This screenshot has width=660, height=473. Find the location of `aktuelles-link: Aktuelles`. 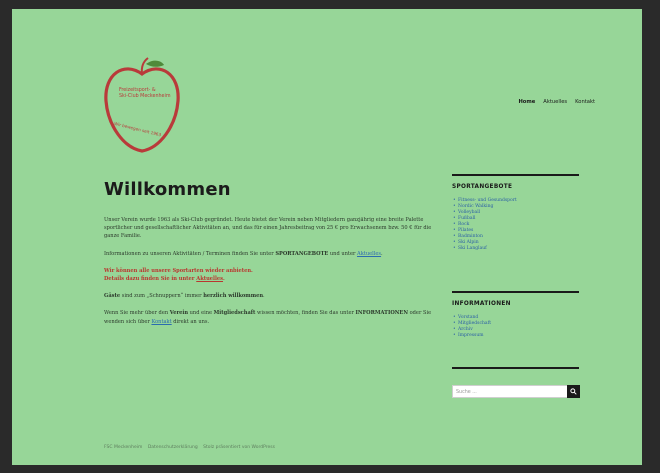

aktuelles-link: Aktuelles is located at coordinates (369, 254).